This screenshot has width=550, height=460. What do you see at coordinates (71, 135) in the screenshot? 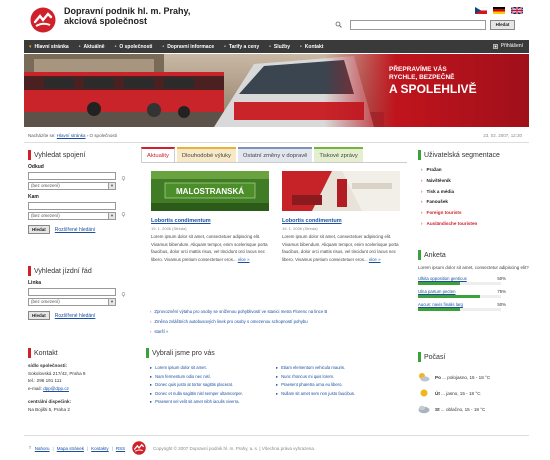
I see `breadcrumb-home-link: Hlavní stránka` at bounding box center [71, 135].